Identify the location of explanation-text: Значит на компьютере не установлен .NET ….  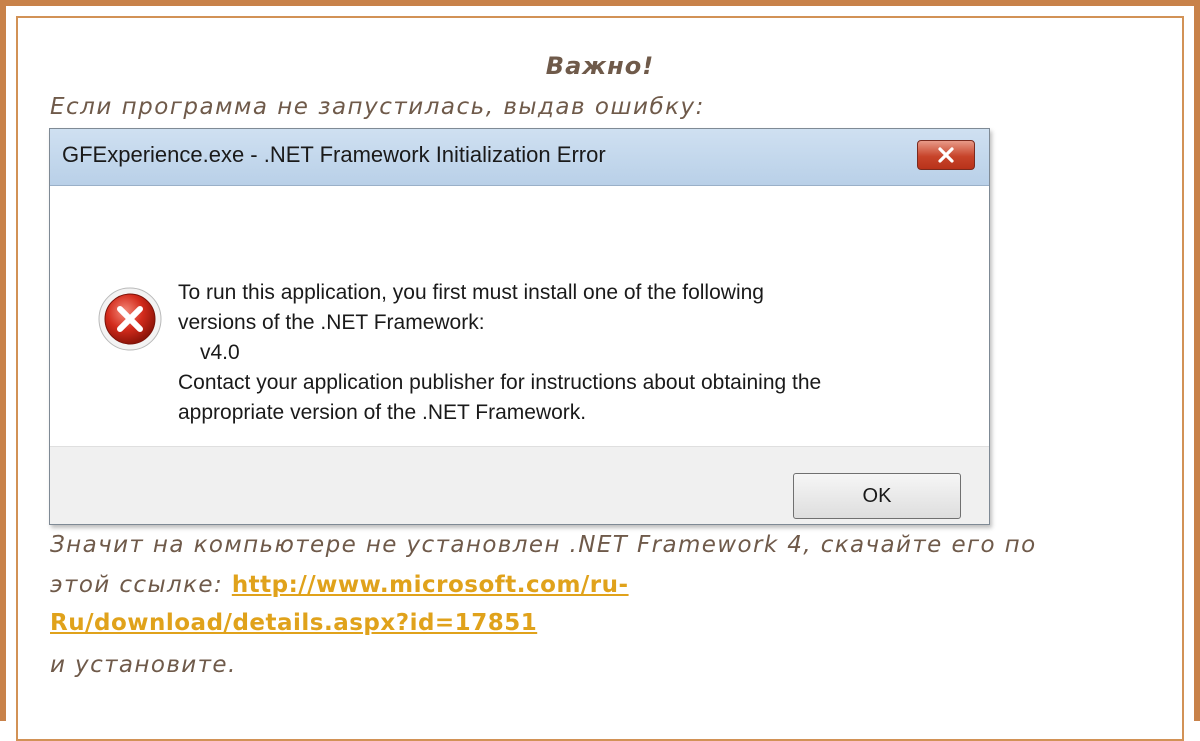
(543, 545).